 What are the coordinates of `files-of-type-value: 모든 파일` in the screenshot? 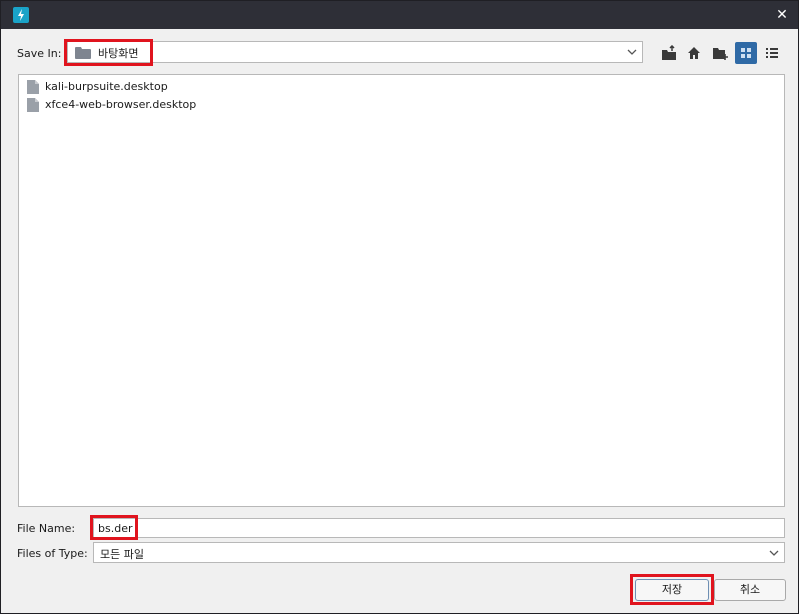 It's located at (122, 554).